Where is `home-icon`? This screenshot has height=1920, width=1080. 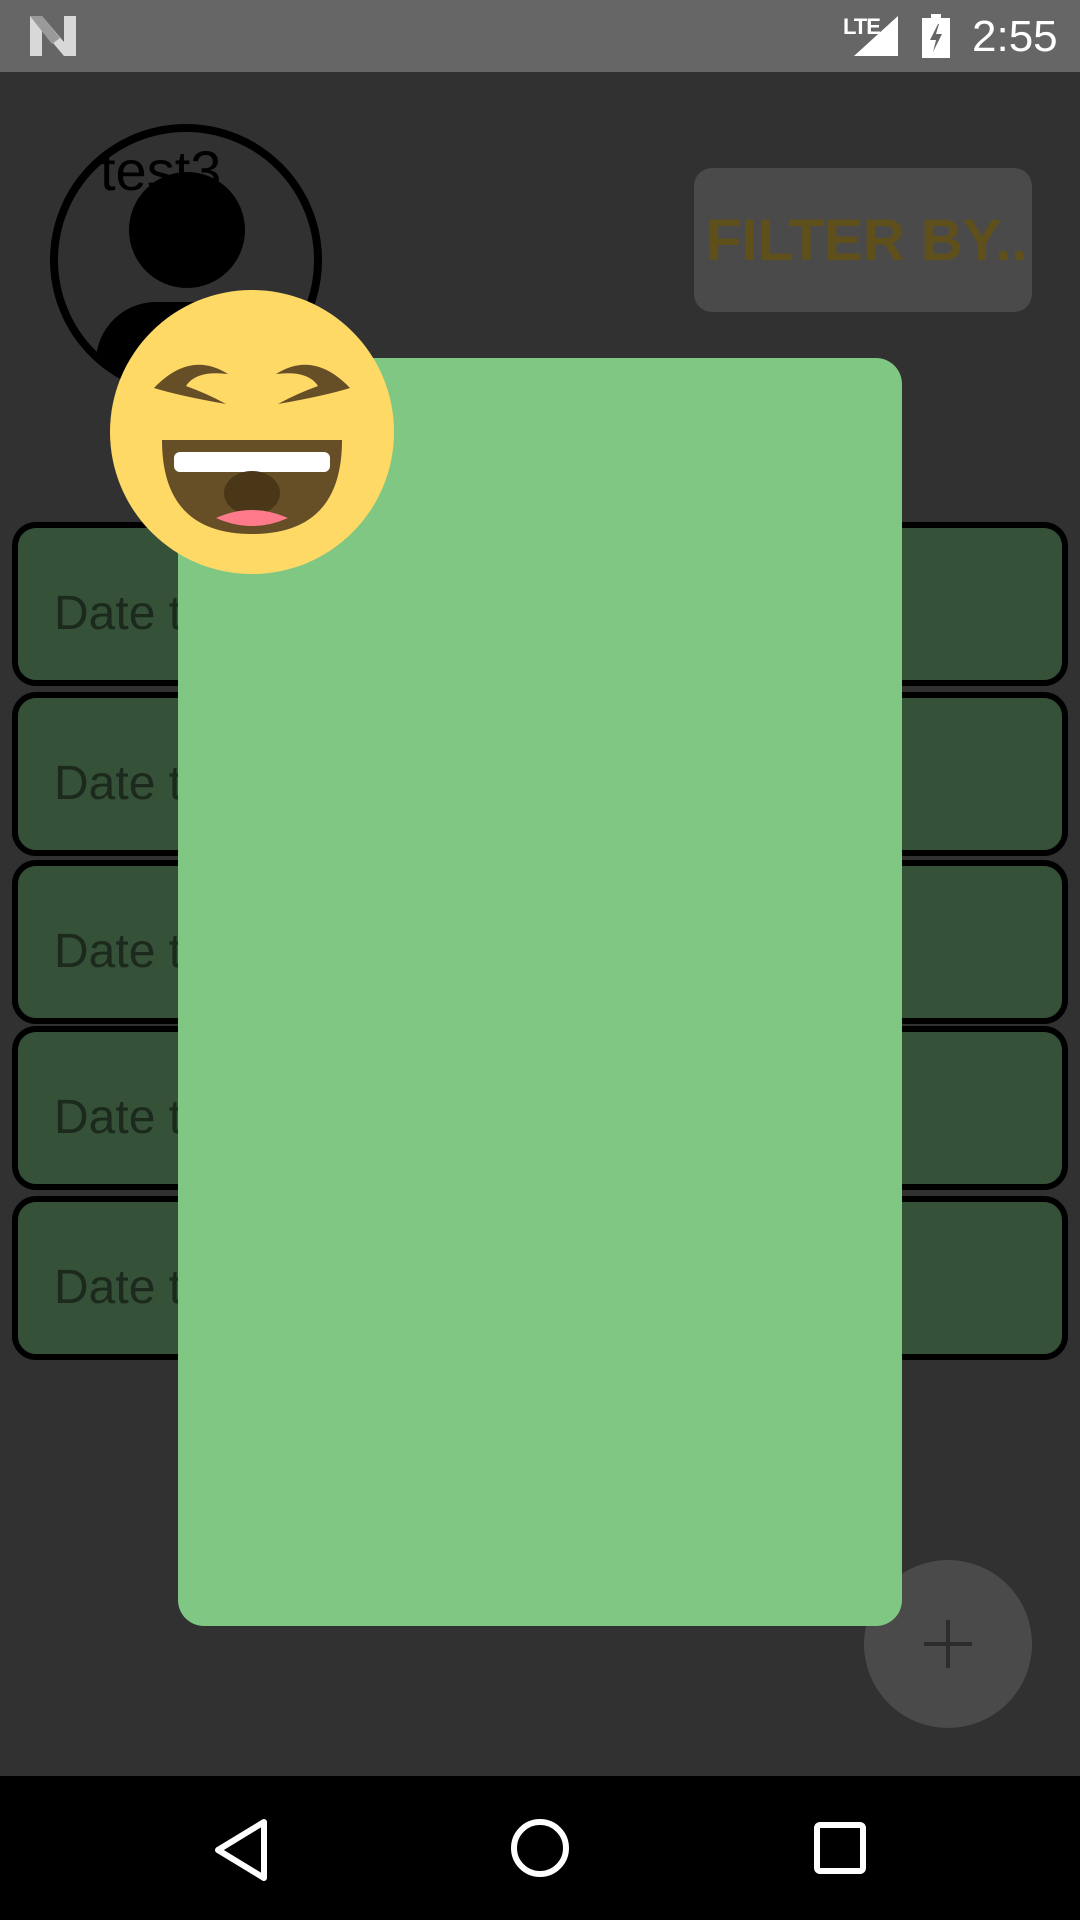 home-icon is located at coordinates (540, 1848).